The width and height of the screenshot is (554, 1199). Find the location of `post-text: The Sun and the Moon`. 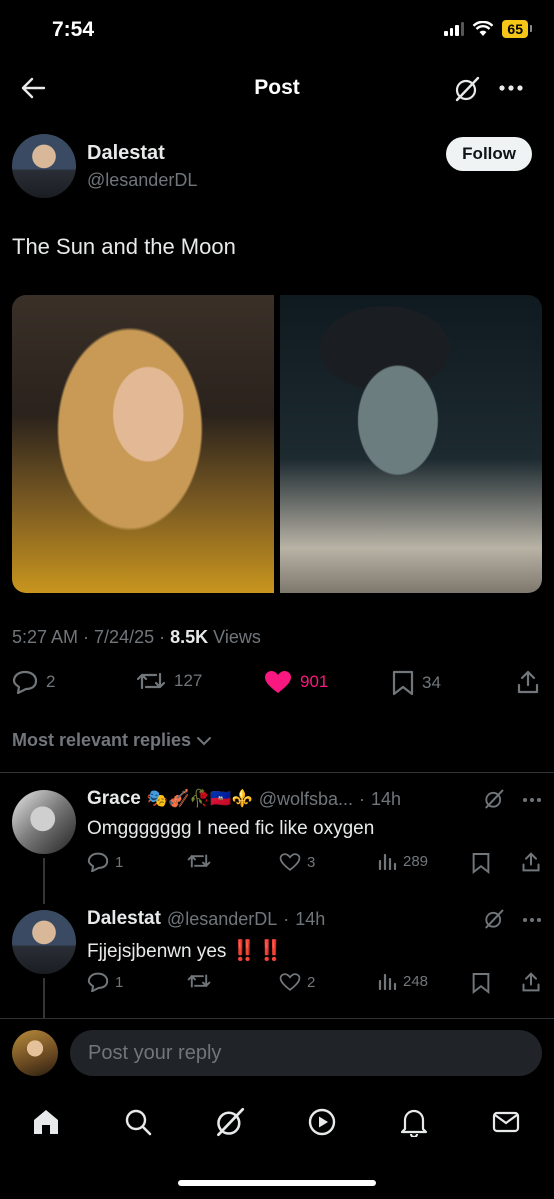

post-text: The Sun and the Moon is located at coordinates (124, 246).